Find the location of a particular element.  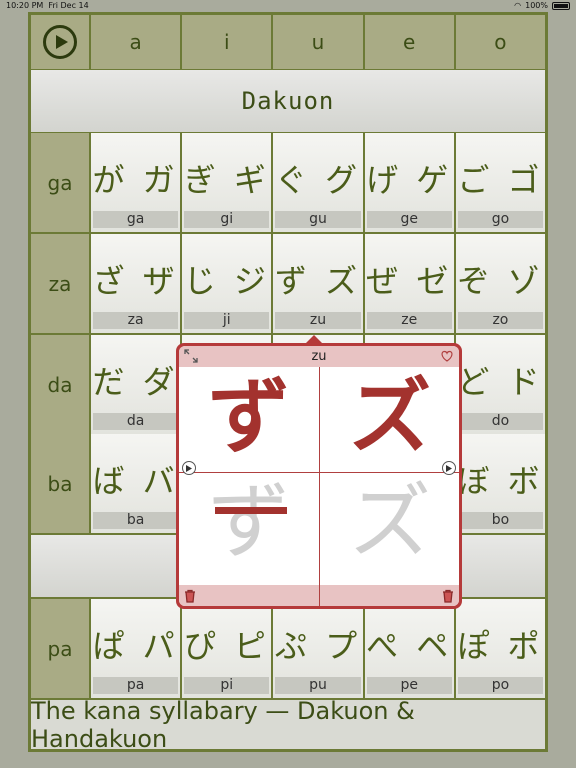

kana-text: だ ダ is located at coordinates (135, 382).